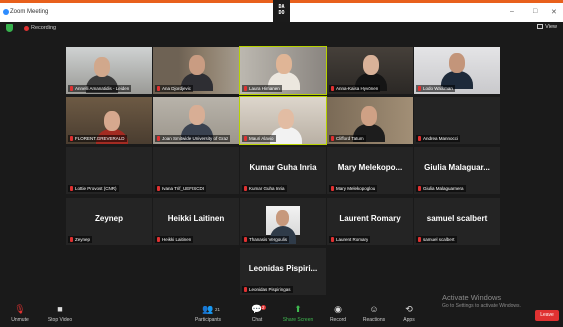 The image size is (563, 327). I want to click on chat-label: Chat, so click(257, 320).